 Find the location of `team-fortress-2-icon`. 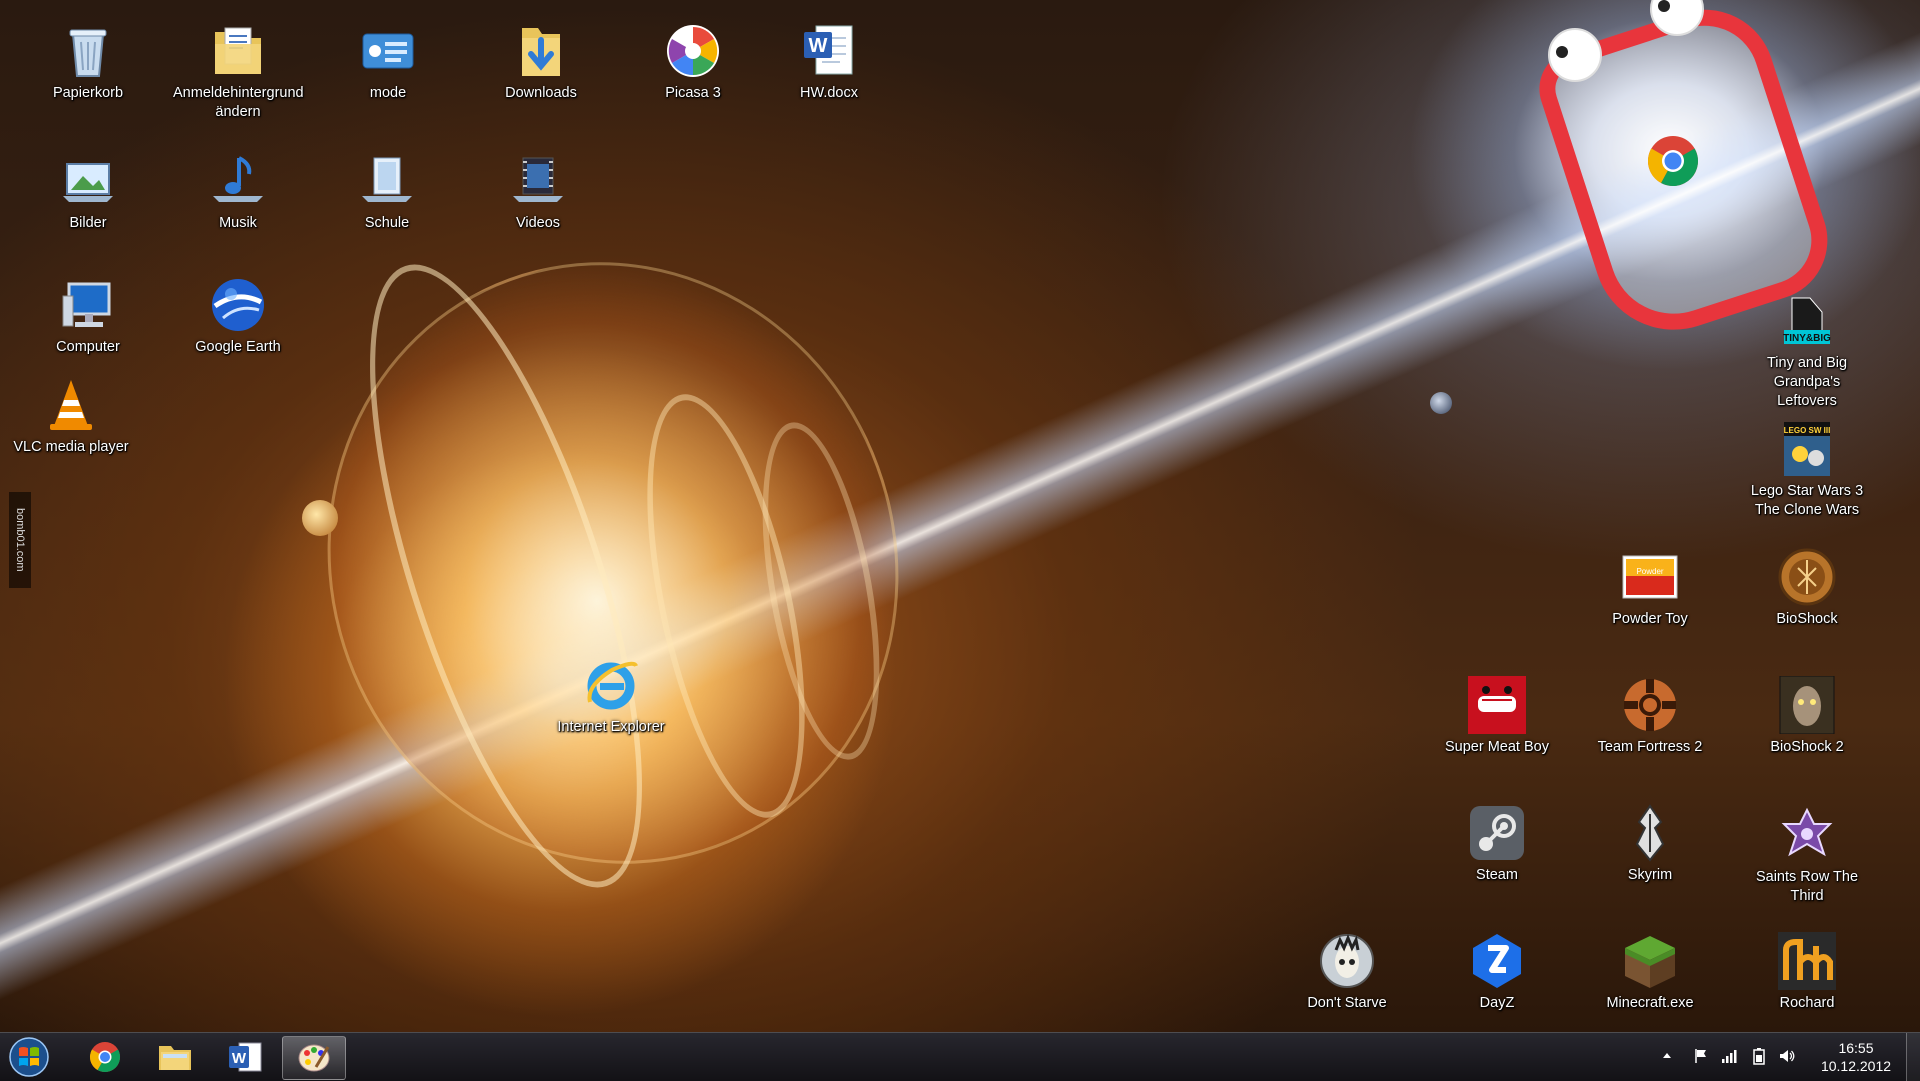

team-fortress-2-icon is located at coordinates (1650, 705).